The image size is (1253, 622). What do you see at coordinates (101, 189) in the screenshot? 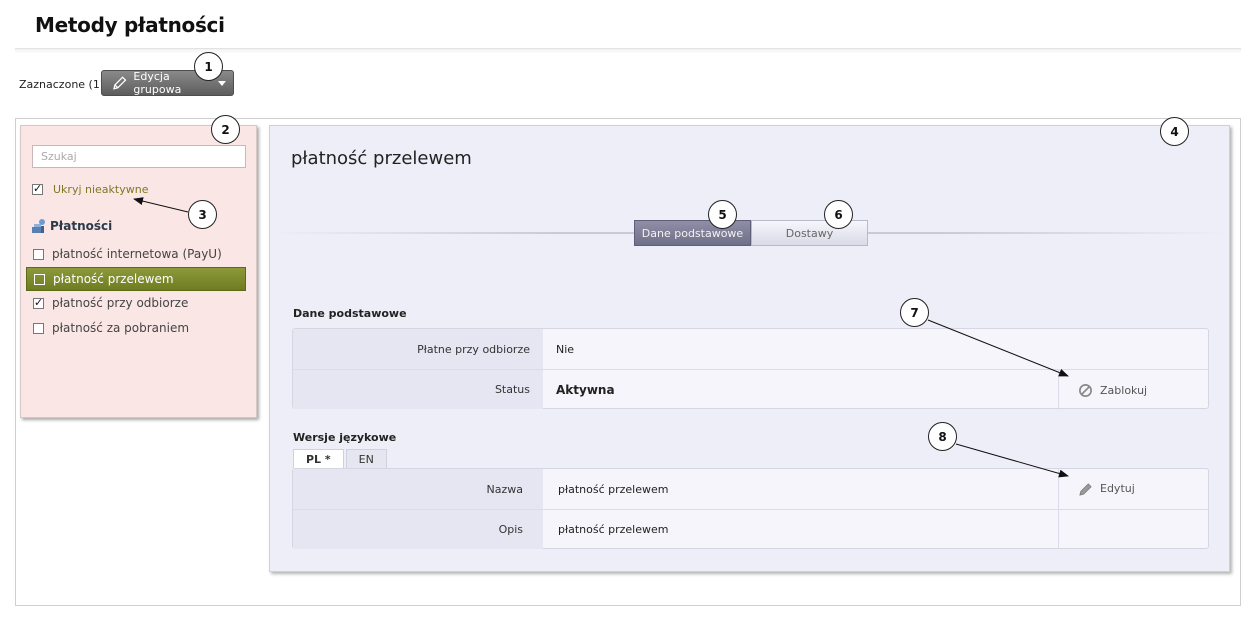
I see `hide-inactive-label: Ukryj nieaktywne` at bounding box center [101, 189].